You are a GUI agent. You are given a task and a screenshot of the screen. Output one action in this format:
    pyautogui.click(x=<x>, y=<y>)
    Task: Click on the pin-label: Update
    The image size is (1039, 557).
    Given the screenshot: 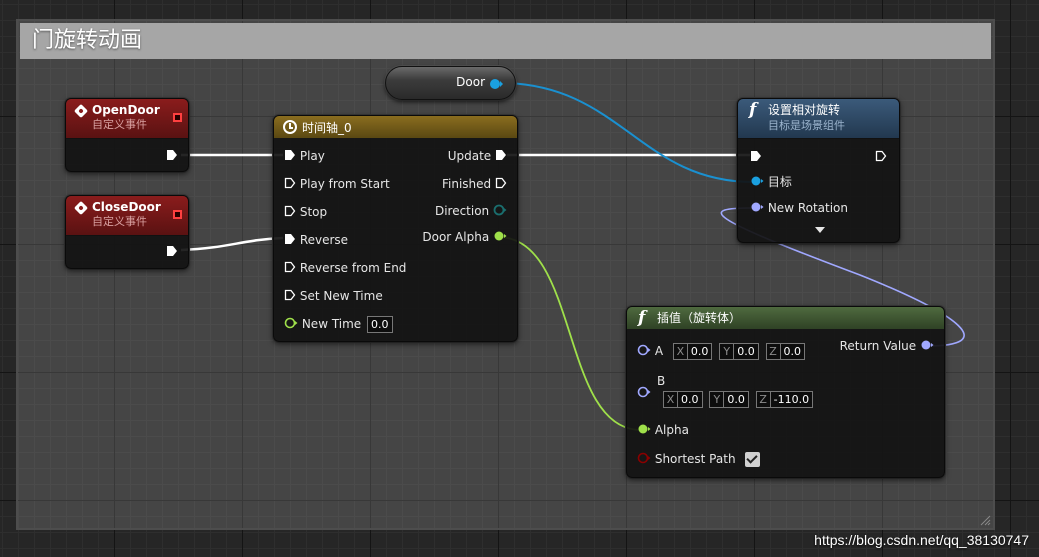 What is the action you would take?
    pyautogui.click(x=469, y=156)
    